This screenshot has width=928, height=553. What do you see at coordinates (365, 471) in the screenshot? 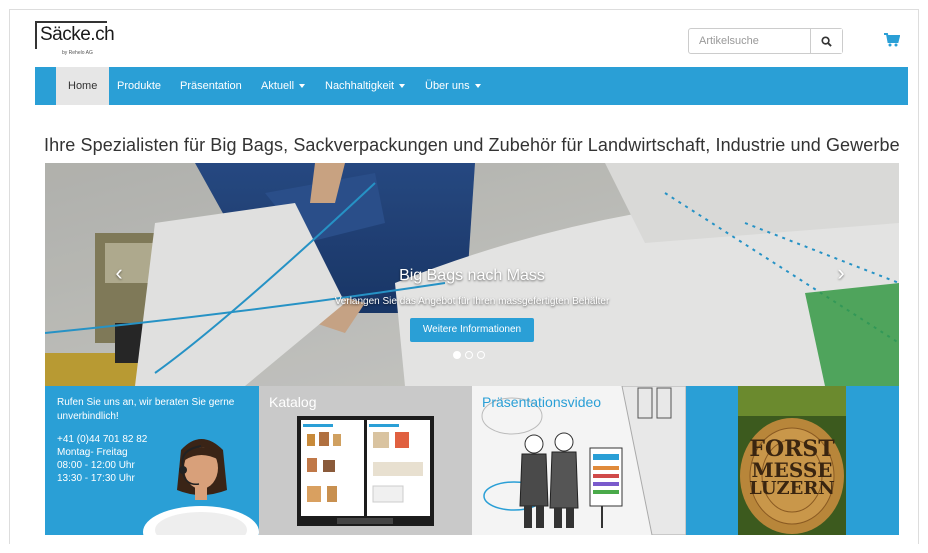
I see `catalog-preview-image` at bounding box center [365, 471].